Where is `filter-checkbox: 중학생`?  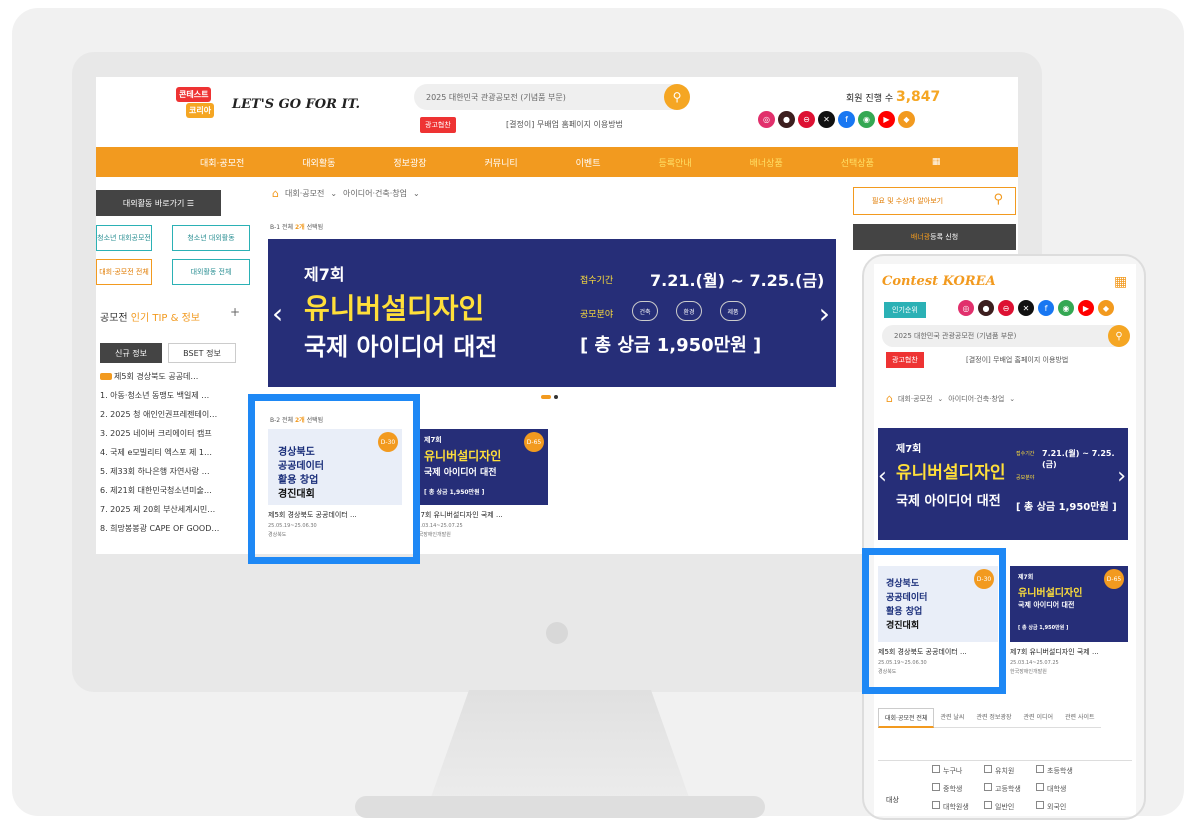
filter-checkbox: 중학생 is located at coordinates (958, 792).